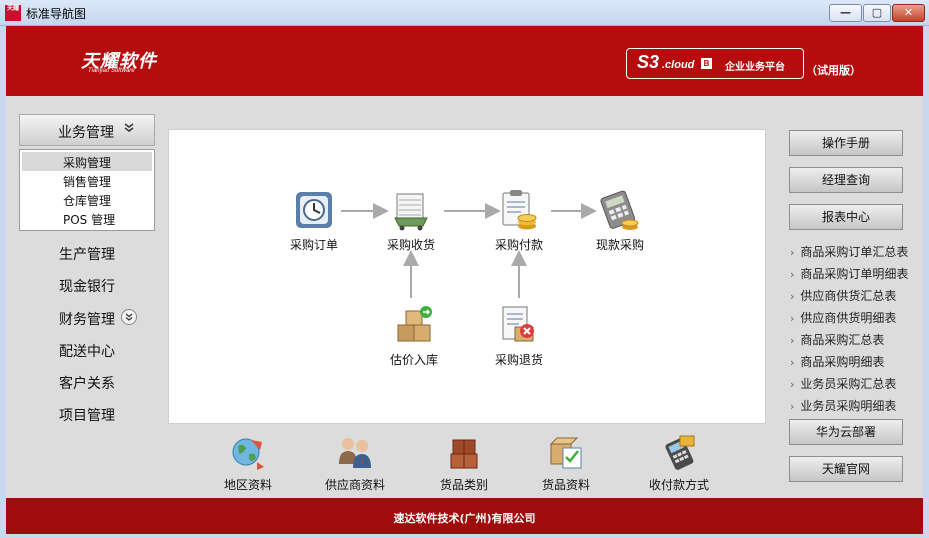  What do you see at coordinates (678, 485) in the screenshot?
I see `bottom-link-label: 收付款方式` at bounding box center [678, 485].